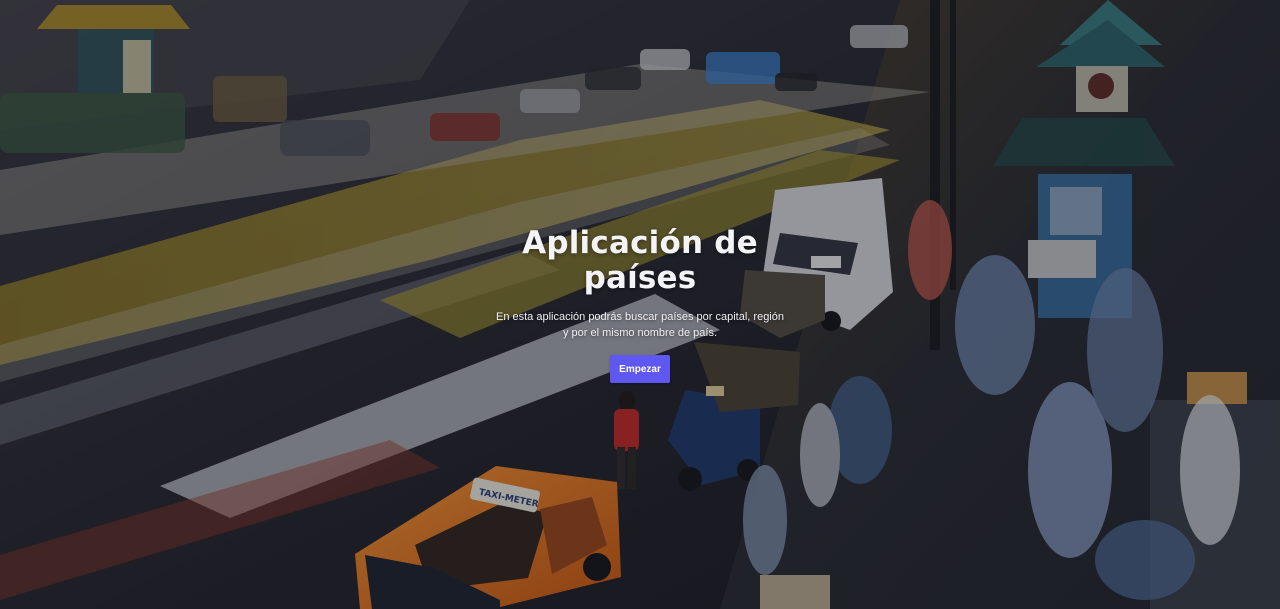 The height and width of the screenshot is (609, 1280). What do you see at coordinates (640, 369) in the screenshot?
I see `start-button: Empezar` at bounding box center [640, 369].